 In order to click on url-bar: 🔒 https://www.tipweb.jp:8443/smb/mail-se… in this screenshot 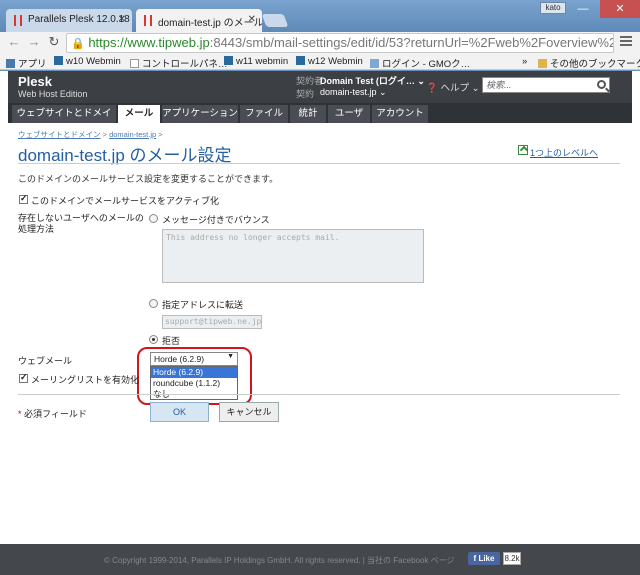, I will do `click(340, 43)`.